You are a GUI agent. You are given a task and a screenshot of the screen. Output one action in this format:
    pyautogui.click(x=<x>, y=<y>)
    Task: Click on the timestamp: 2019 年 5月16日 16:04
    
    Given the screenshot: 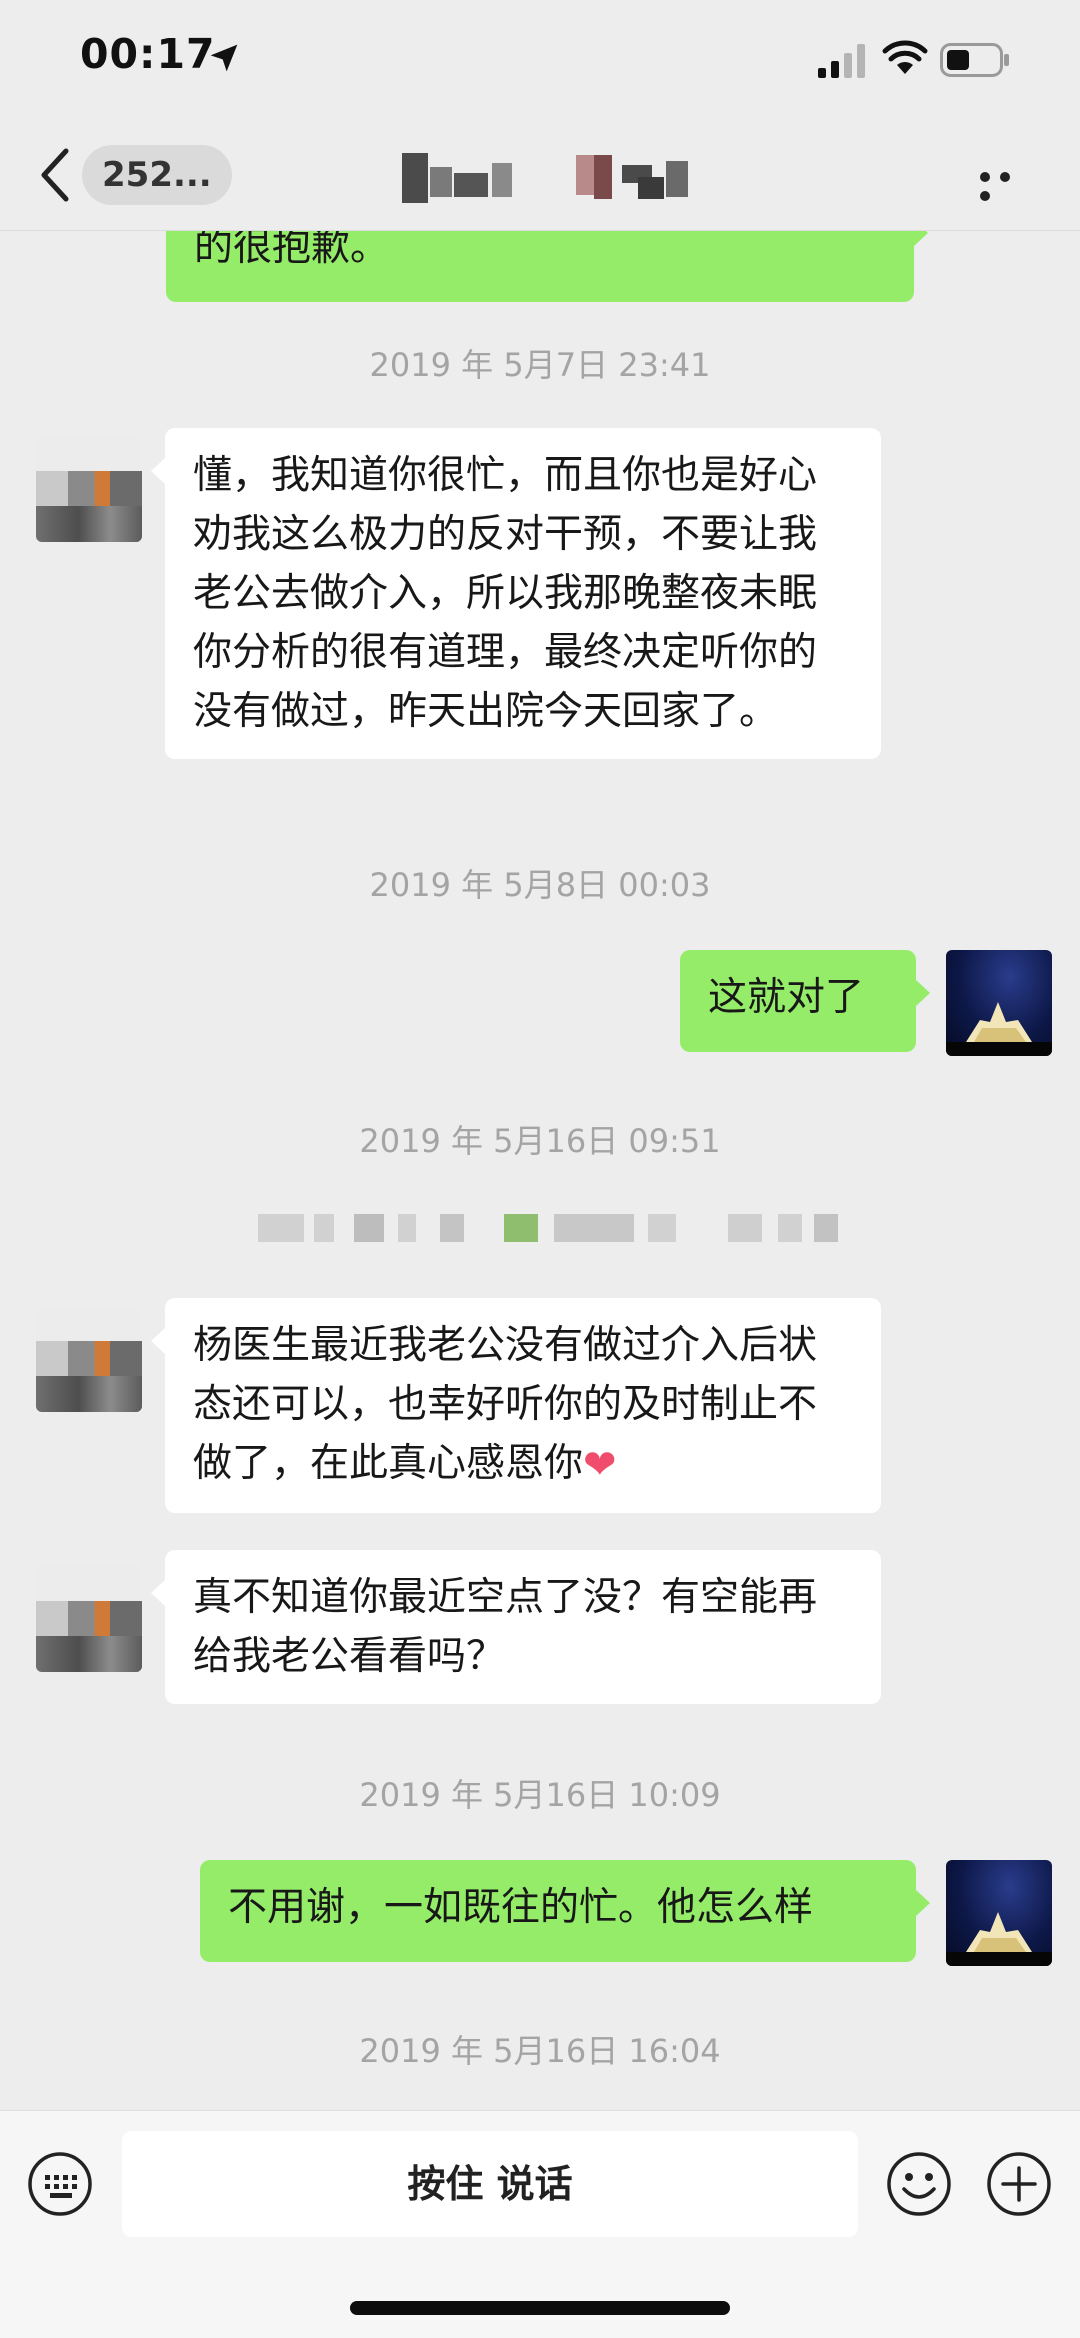 What is the action you would take?
    pyautogui.click(x=540, y=2051)
    